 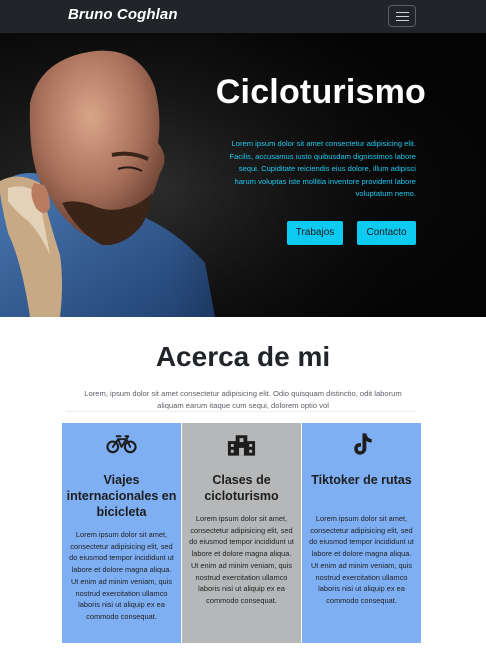 What do you see at coordinates (241, 488) in the screenshot?
I see `card-title: Clases de cicloturismo` at bounding box center [241, 488].